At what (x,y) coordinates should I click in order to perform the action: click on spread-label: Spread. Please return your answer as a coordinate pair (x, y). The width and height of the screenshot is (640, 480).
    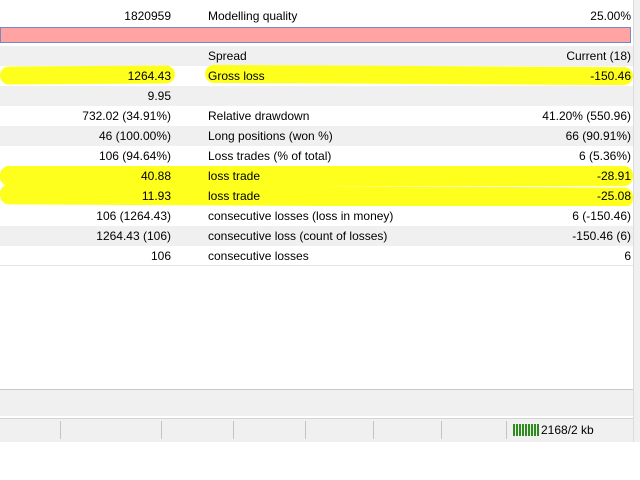
    Looking at the image, I should click on (227, 56).